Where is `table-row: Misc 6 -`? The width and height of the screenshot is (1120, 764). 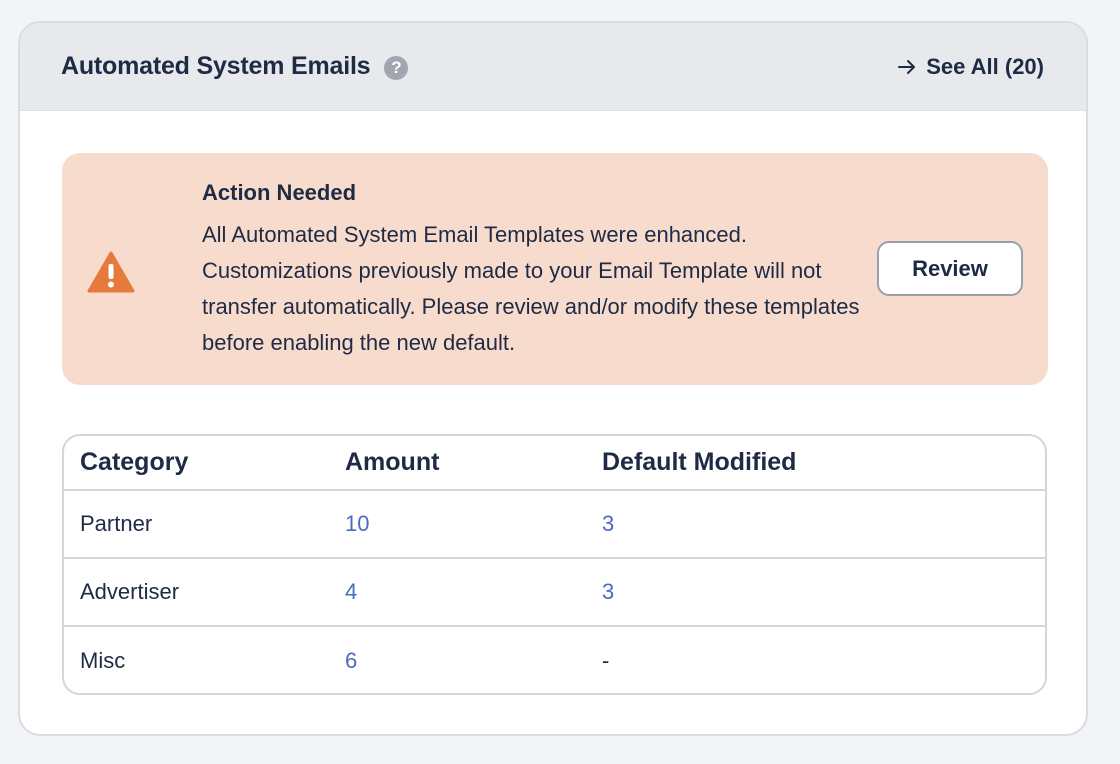 table-row: Misc 6 - is located at coordinates (554, 659).